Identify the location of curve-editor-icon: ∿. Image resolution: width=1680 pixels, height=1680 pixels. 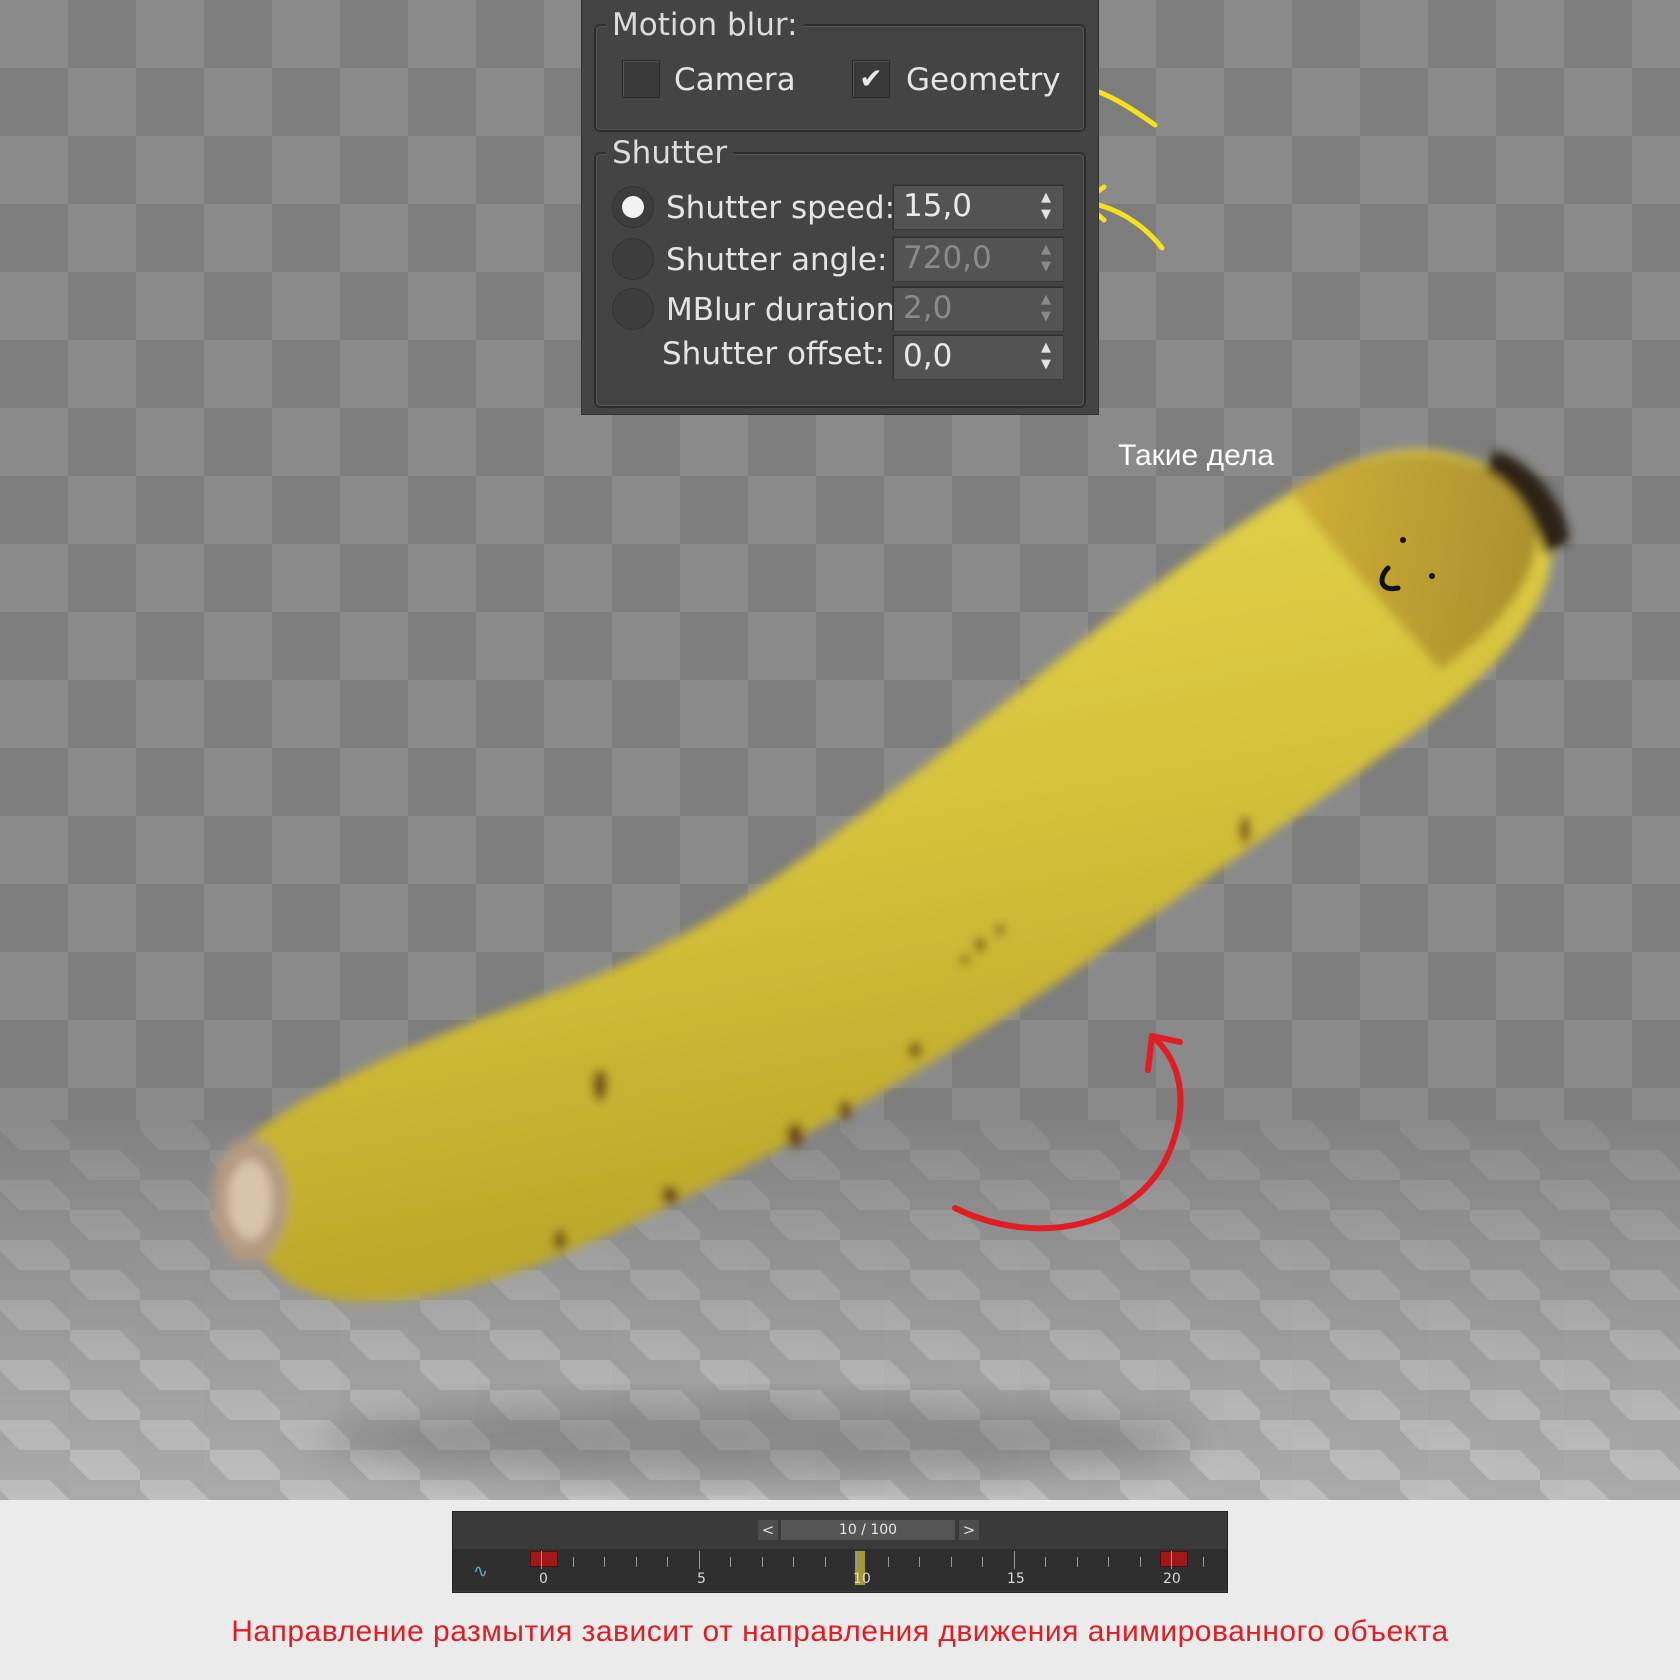
(480, 1571).